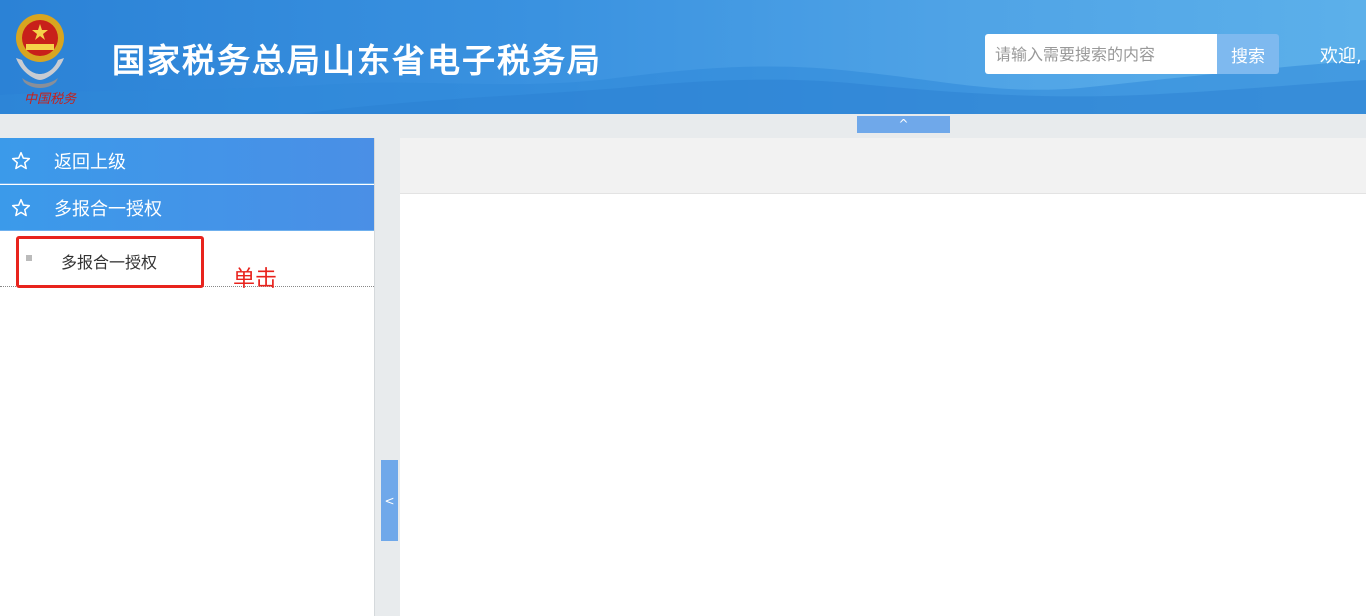 This screenshot has height=616, width=1366. Describe the element at coordinates (50, 99) in the screenshot. I see `svg-text: 中国税务` at that location.